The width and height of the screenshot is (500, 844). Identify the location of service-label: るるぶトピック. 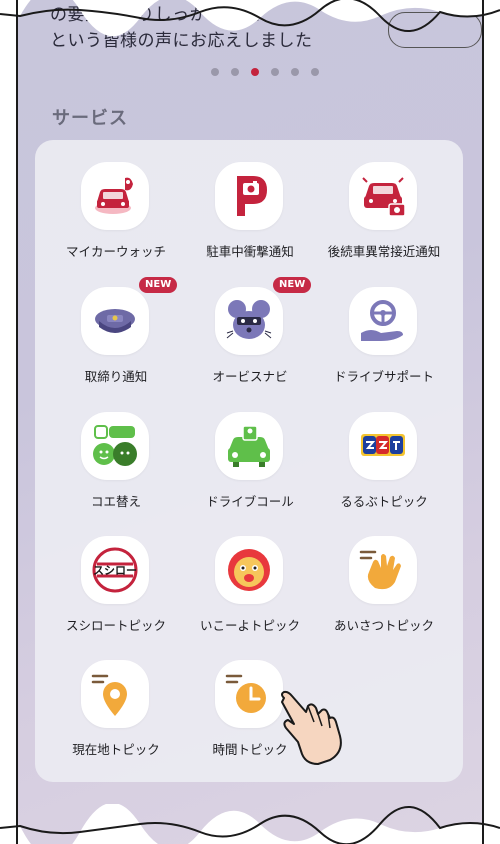
(384, 501).